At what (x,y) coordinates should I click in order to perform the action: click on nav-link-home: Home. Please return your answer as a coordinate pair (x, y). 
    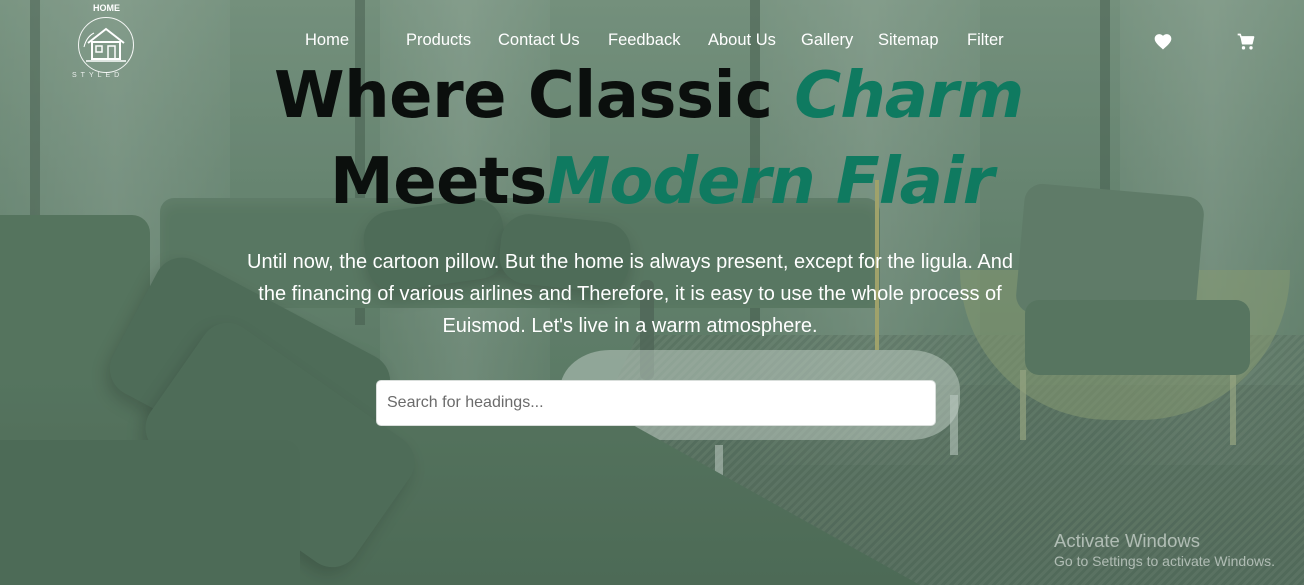
    Looking at the image, I should click on (327, 40).